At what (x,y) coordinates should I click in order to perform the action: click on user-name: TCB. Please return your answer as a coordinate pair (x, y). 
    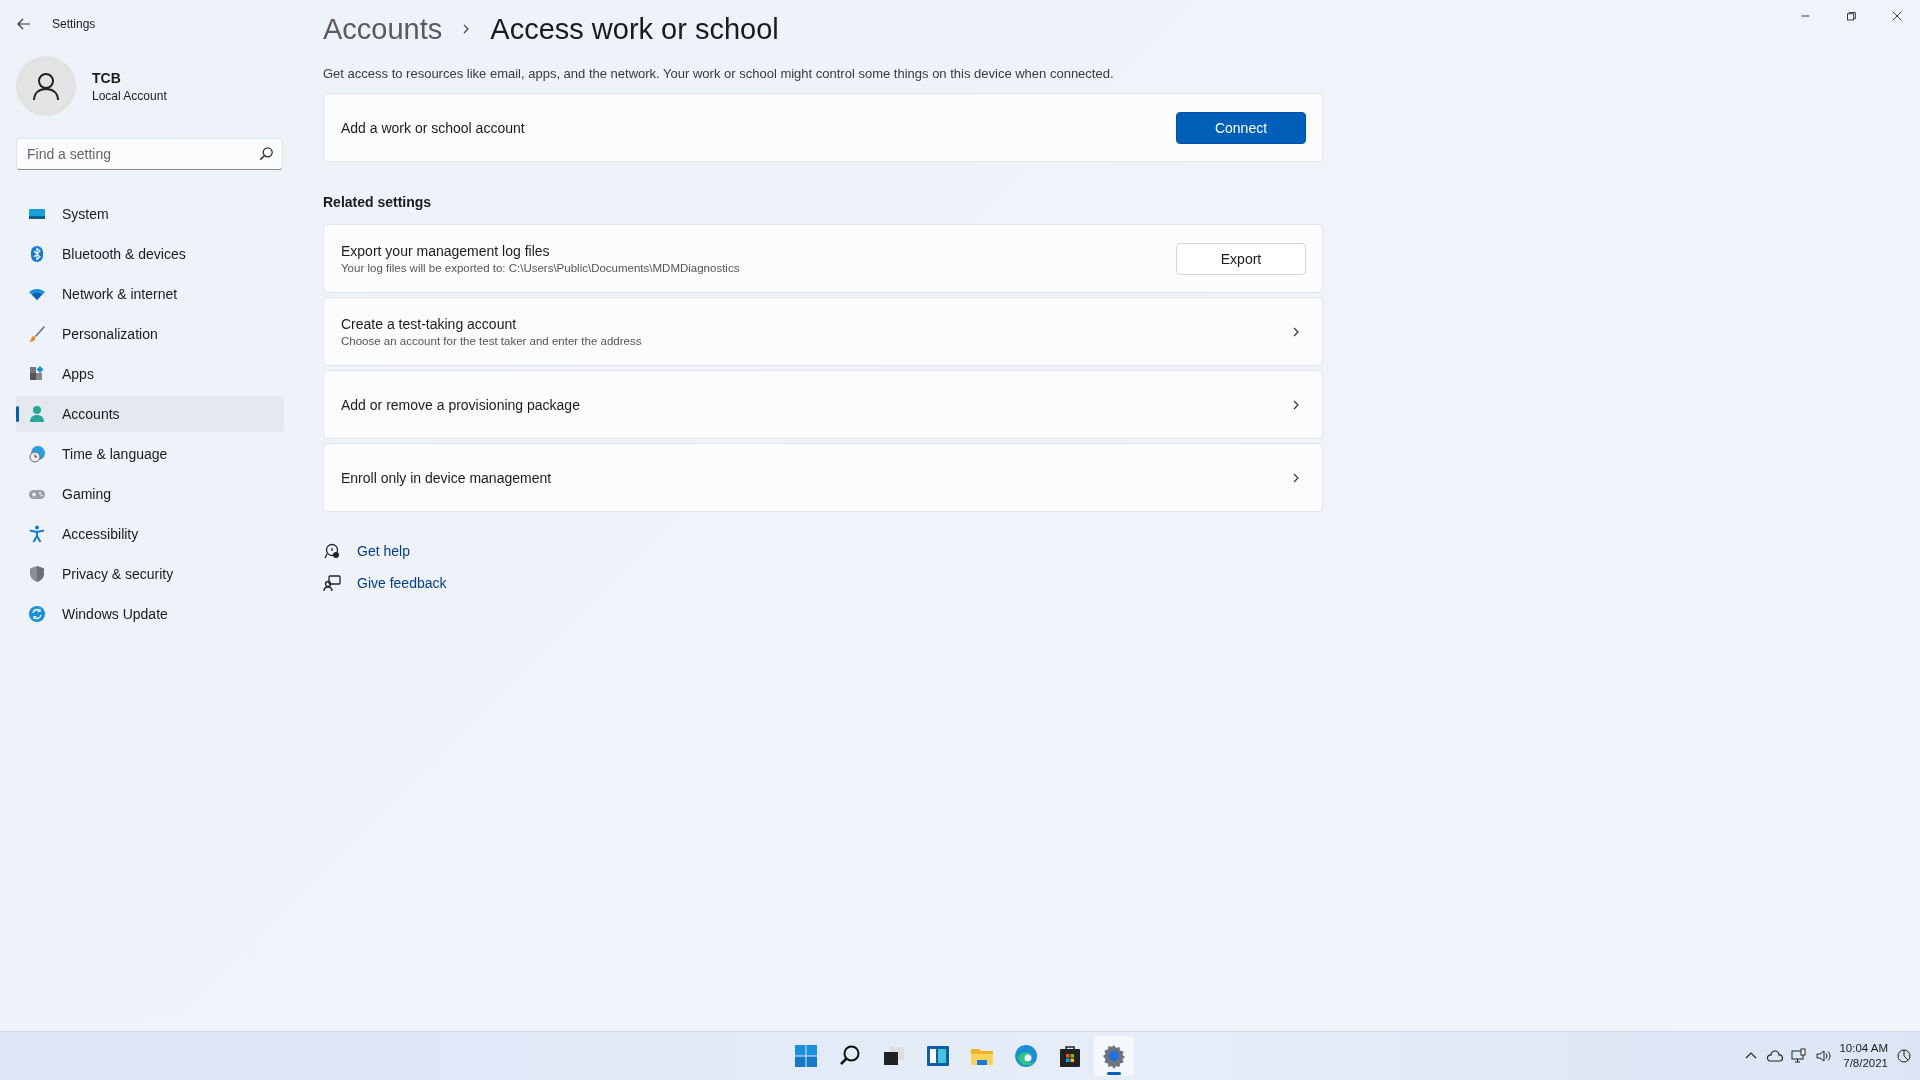
    Looking at the image, I should click on (107, 77).